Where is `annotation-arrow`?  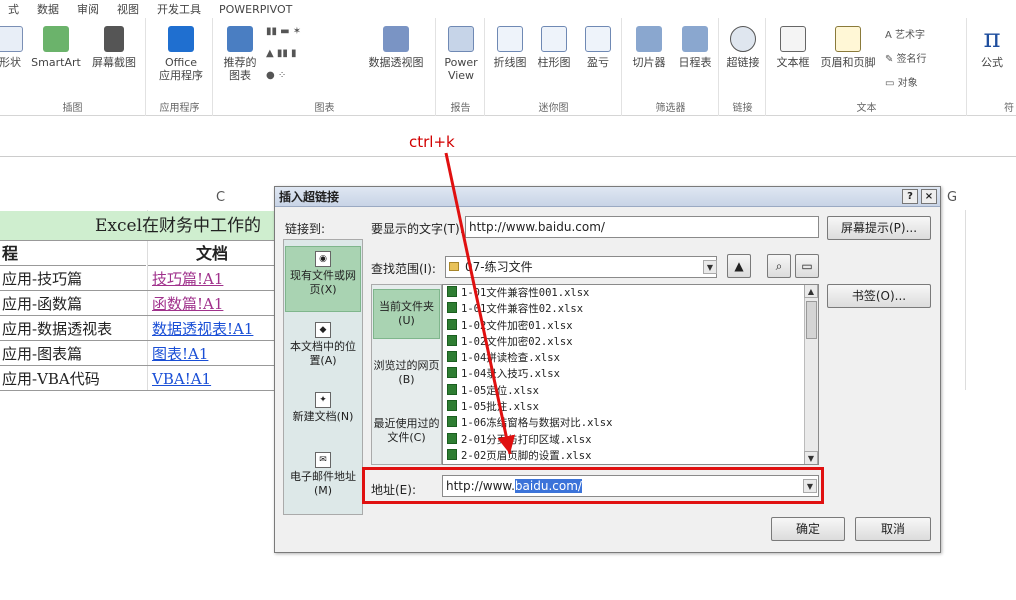
annotation-arrow is located at coordinates (480, 303).